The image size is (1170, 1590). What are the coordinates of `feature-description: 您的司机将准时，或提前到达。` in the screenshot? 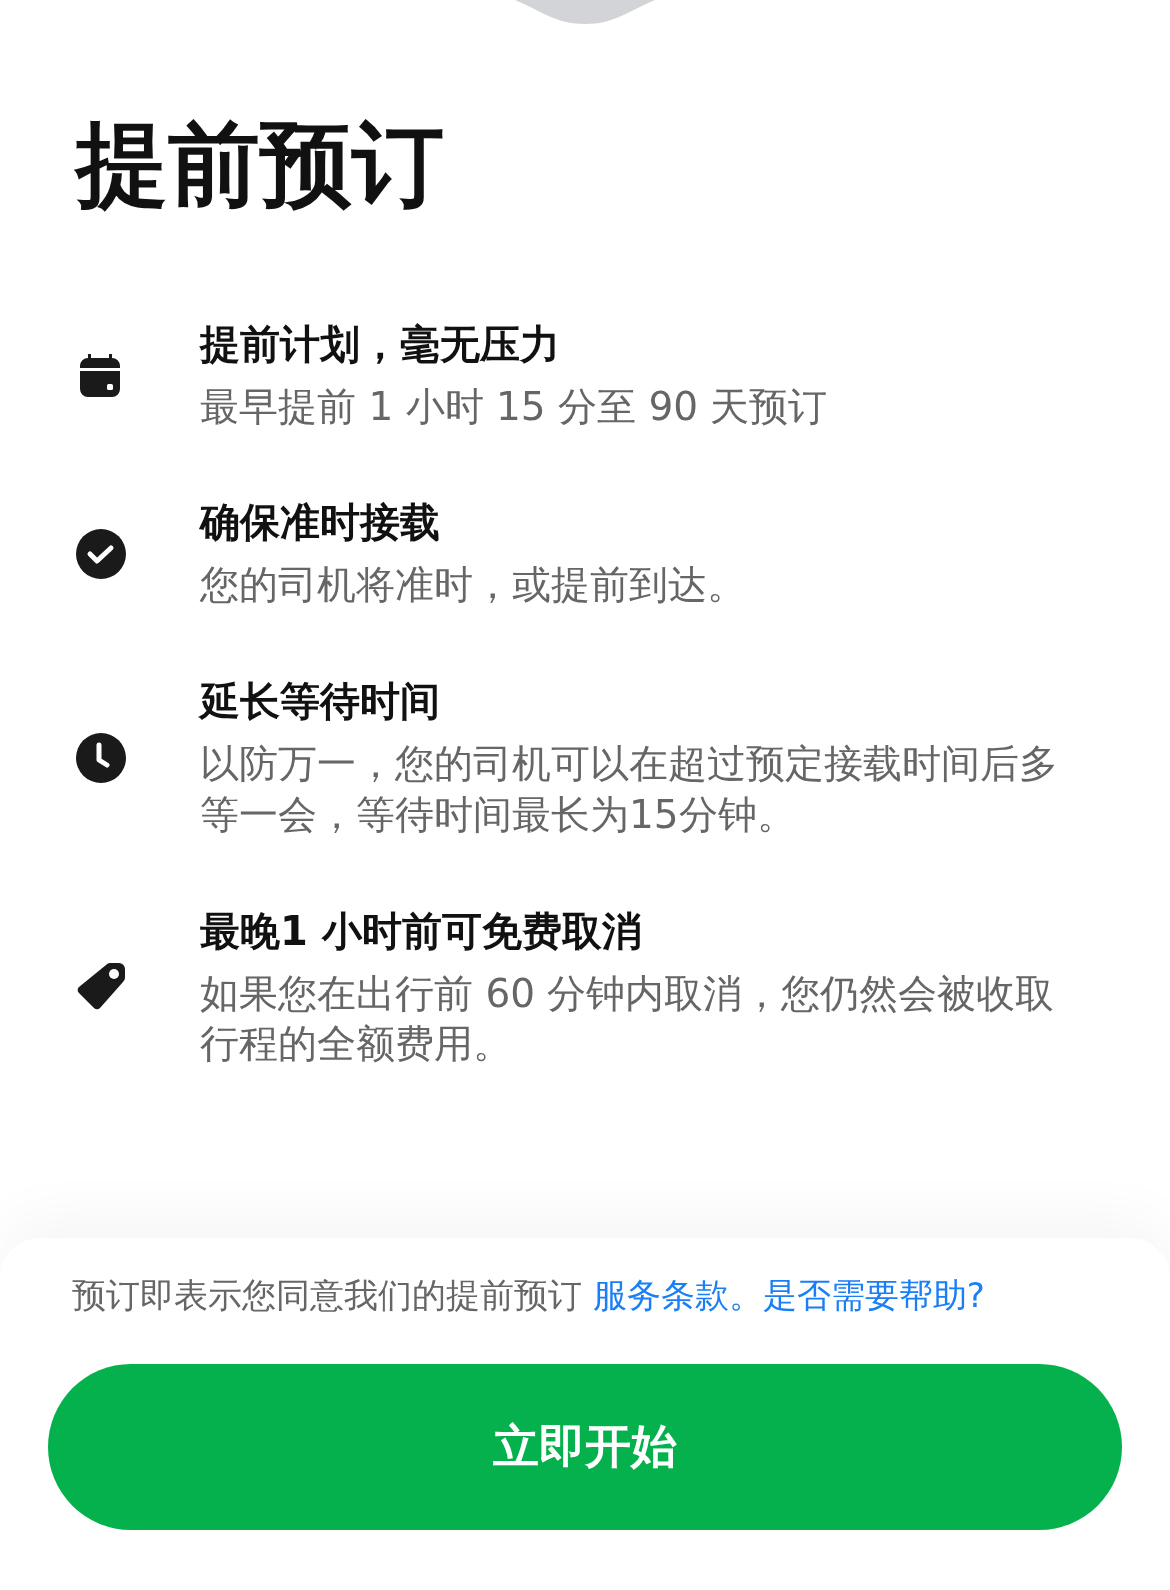 It's located at (473, 585).